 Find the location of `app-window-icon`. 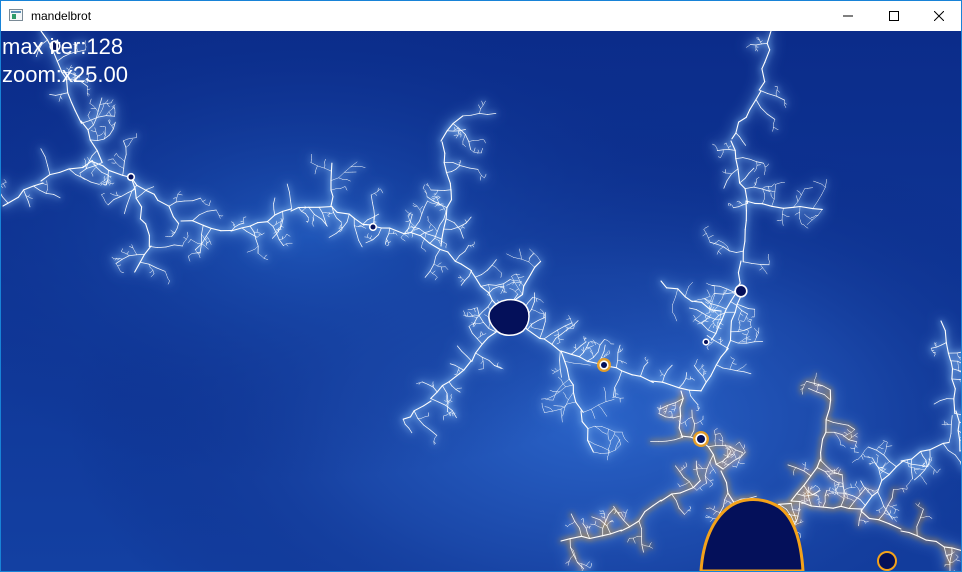

app-window-icon is located at coordinates (16, 15).